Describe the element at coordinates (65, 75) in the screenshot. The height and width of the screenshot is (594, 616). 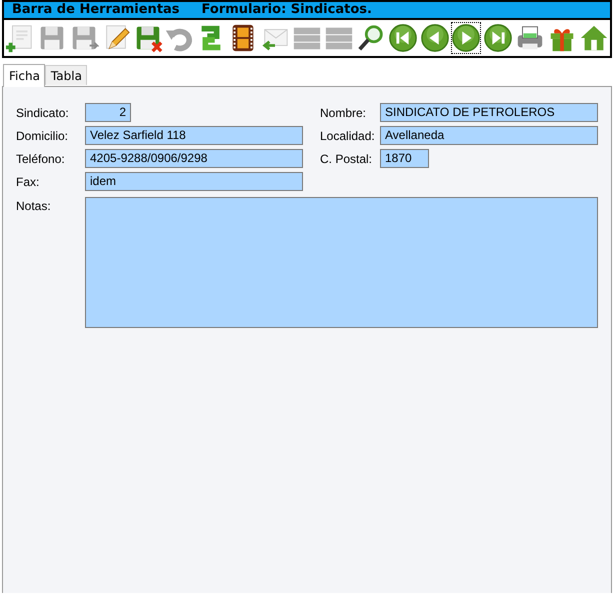
I see `tab: Tabla` at that location.